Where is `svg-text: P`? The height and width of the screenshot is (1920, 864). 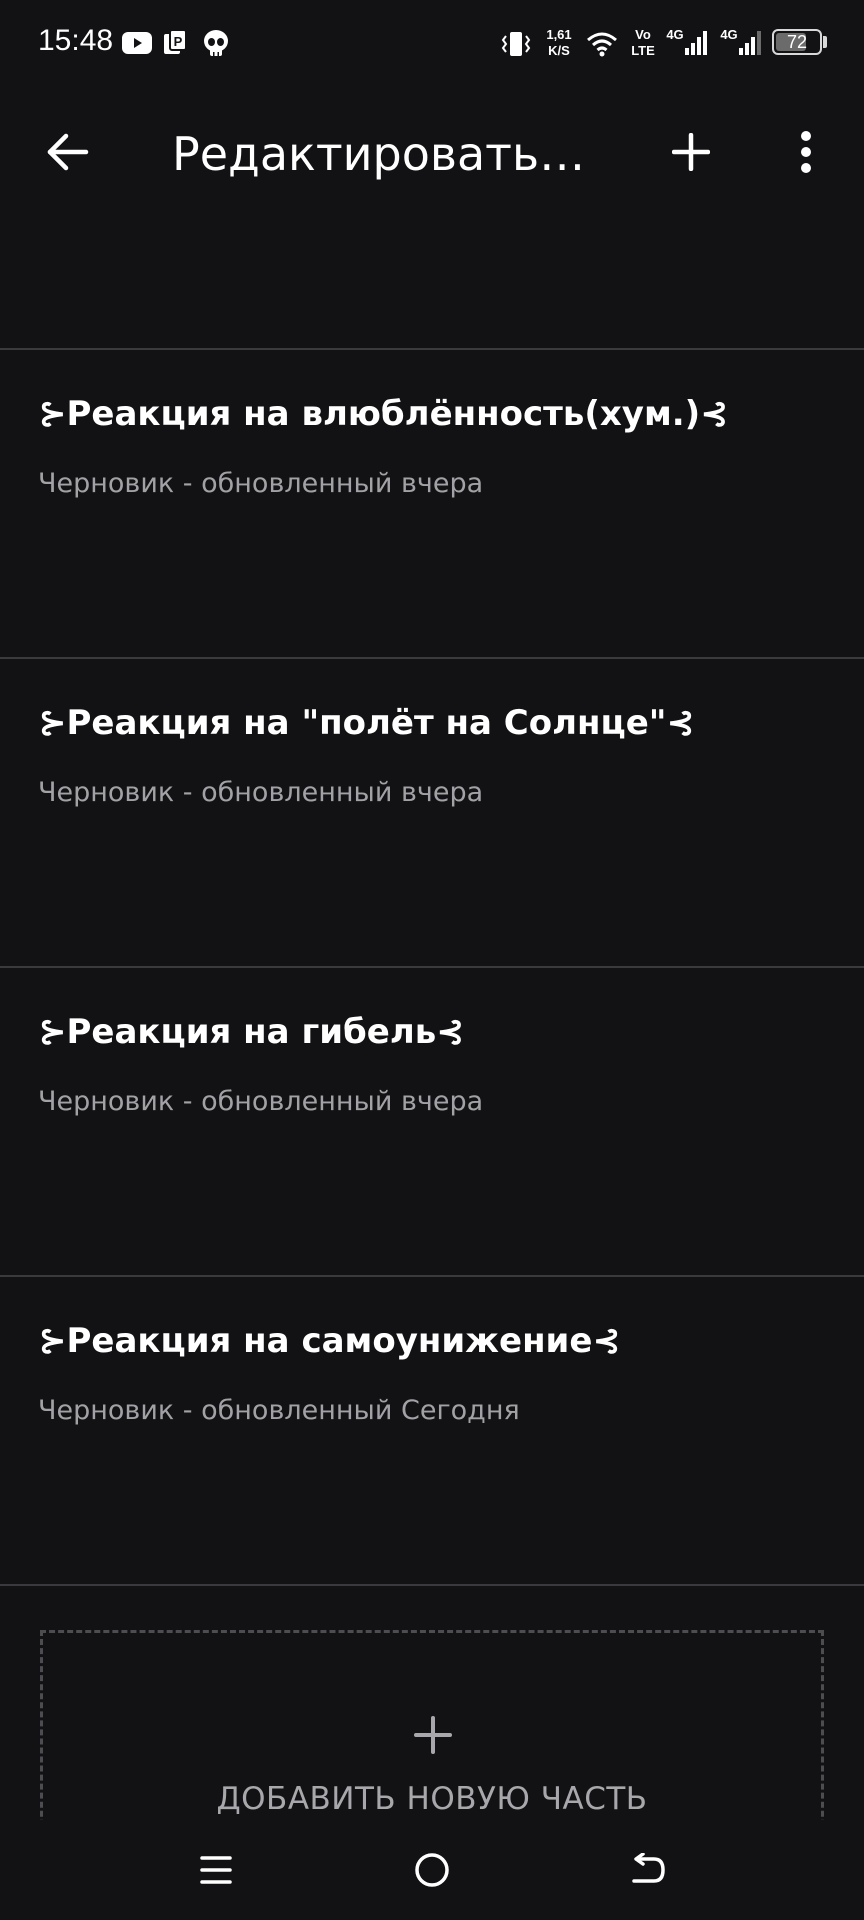
svg-text: P is located at coordinates (178, 41).